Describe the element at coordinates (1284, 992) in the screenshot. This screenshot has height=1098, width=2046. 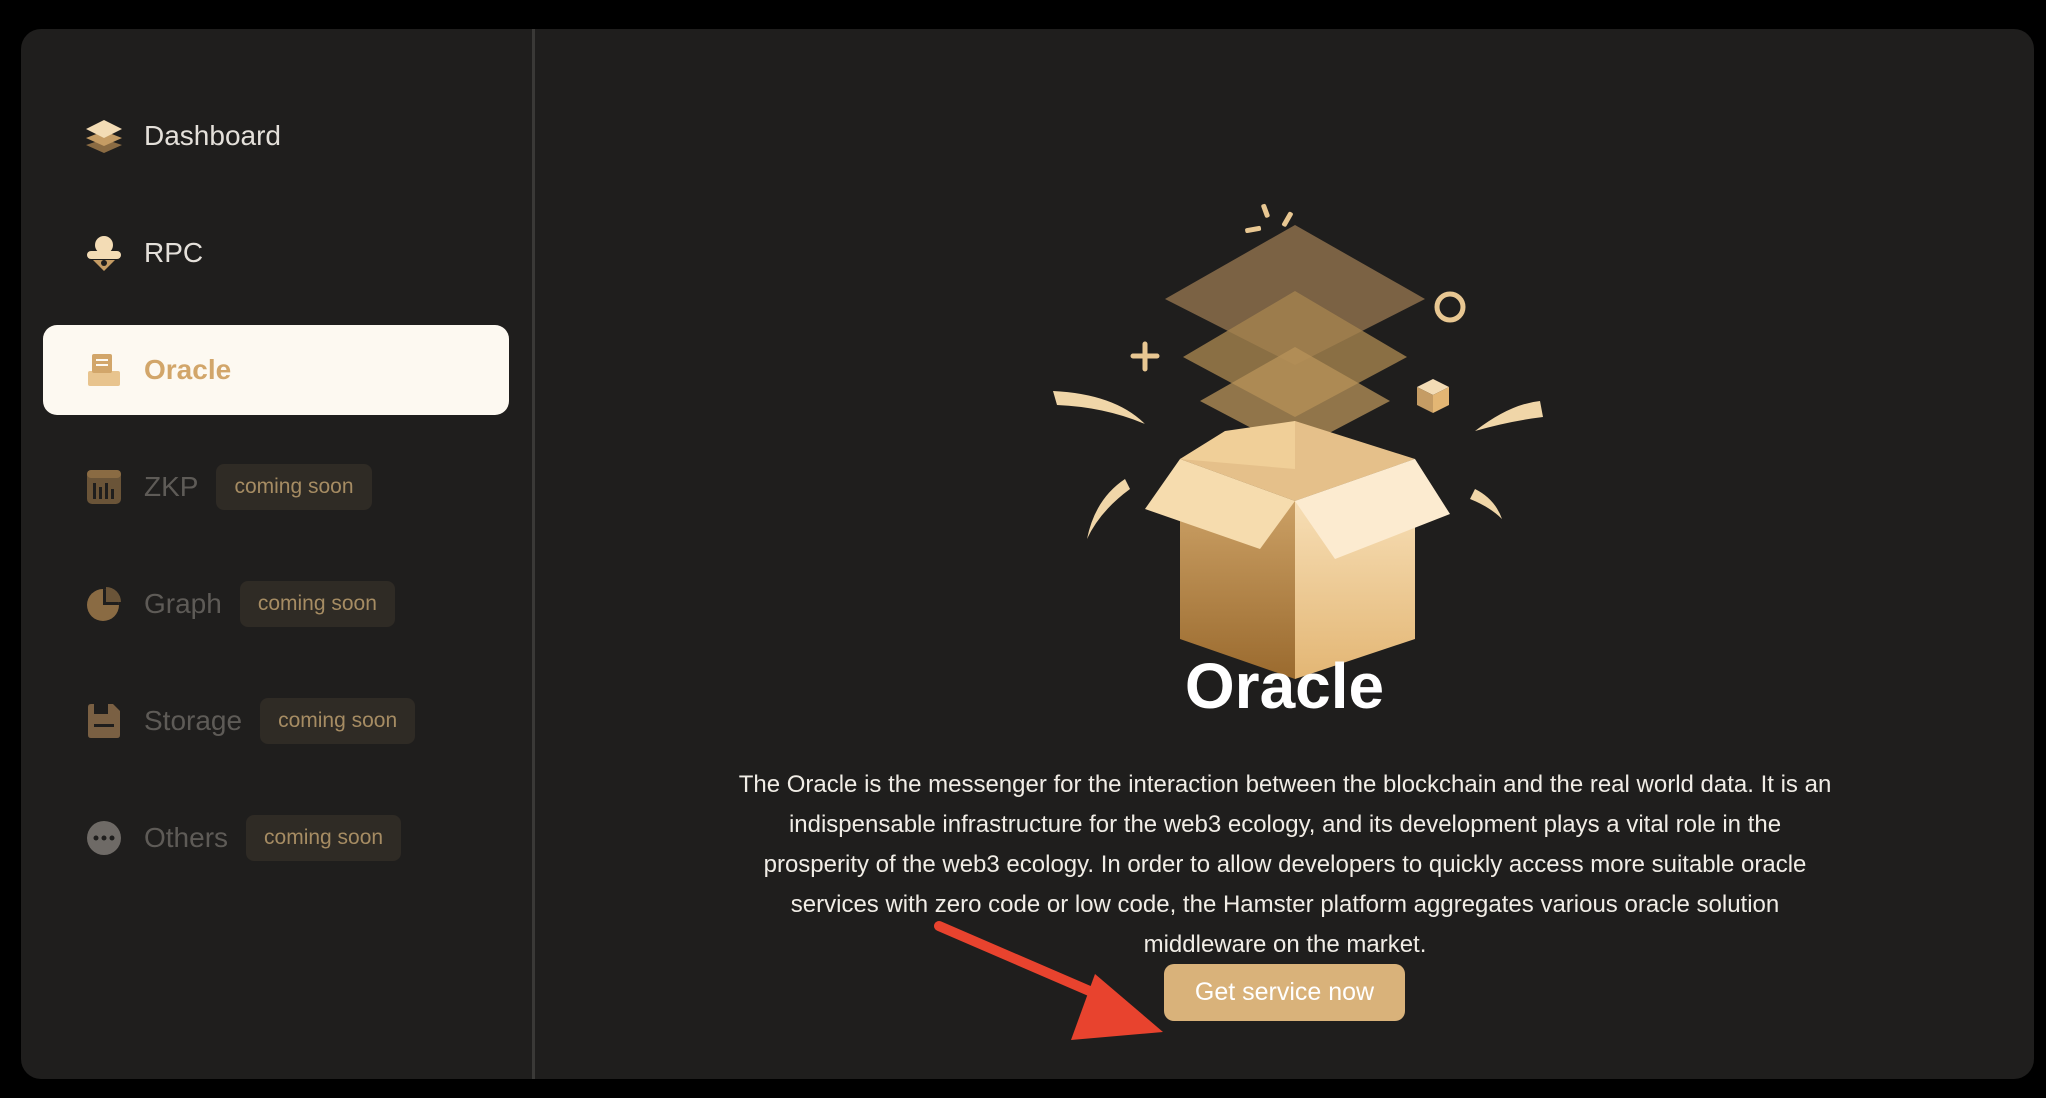
I see `get-service-button: Get service now` at that location.